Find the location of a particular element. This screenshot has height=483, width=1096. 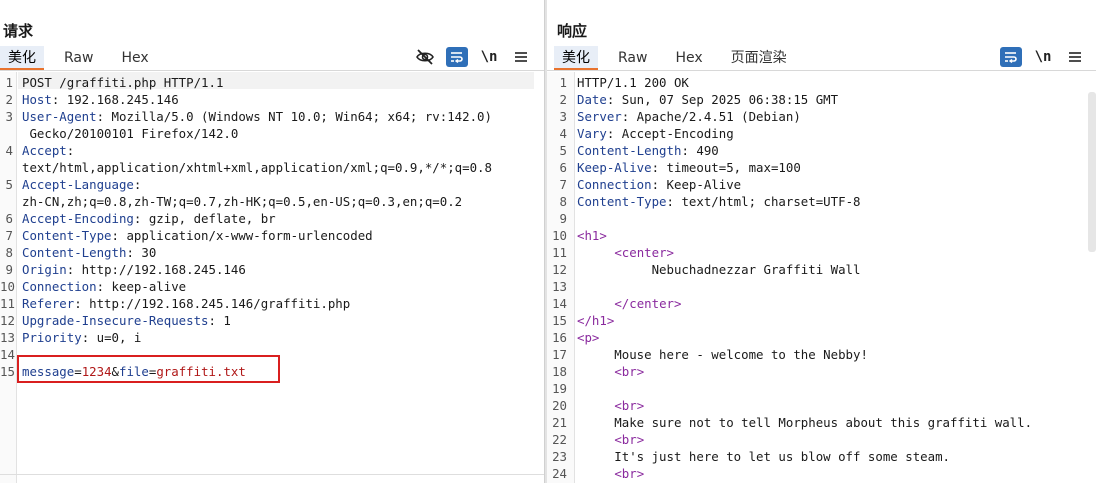

eye-slash-icon is located at coordinates (425, 57).